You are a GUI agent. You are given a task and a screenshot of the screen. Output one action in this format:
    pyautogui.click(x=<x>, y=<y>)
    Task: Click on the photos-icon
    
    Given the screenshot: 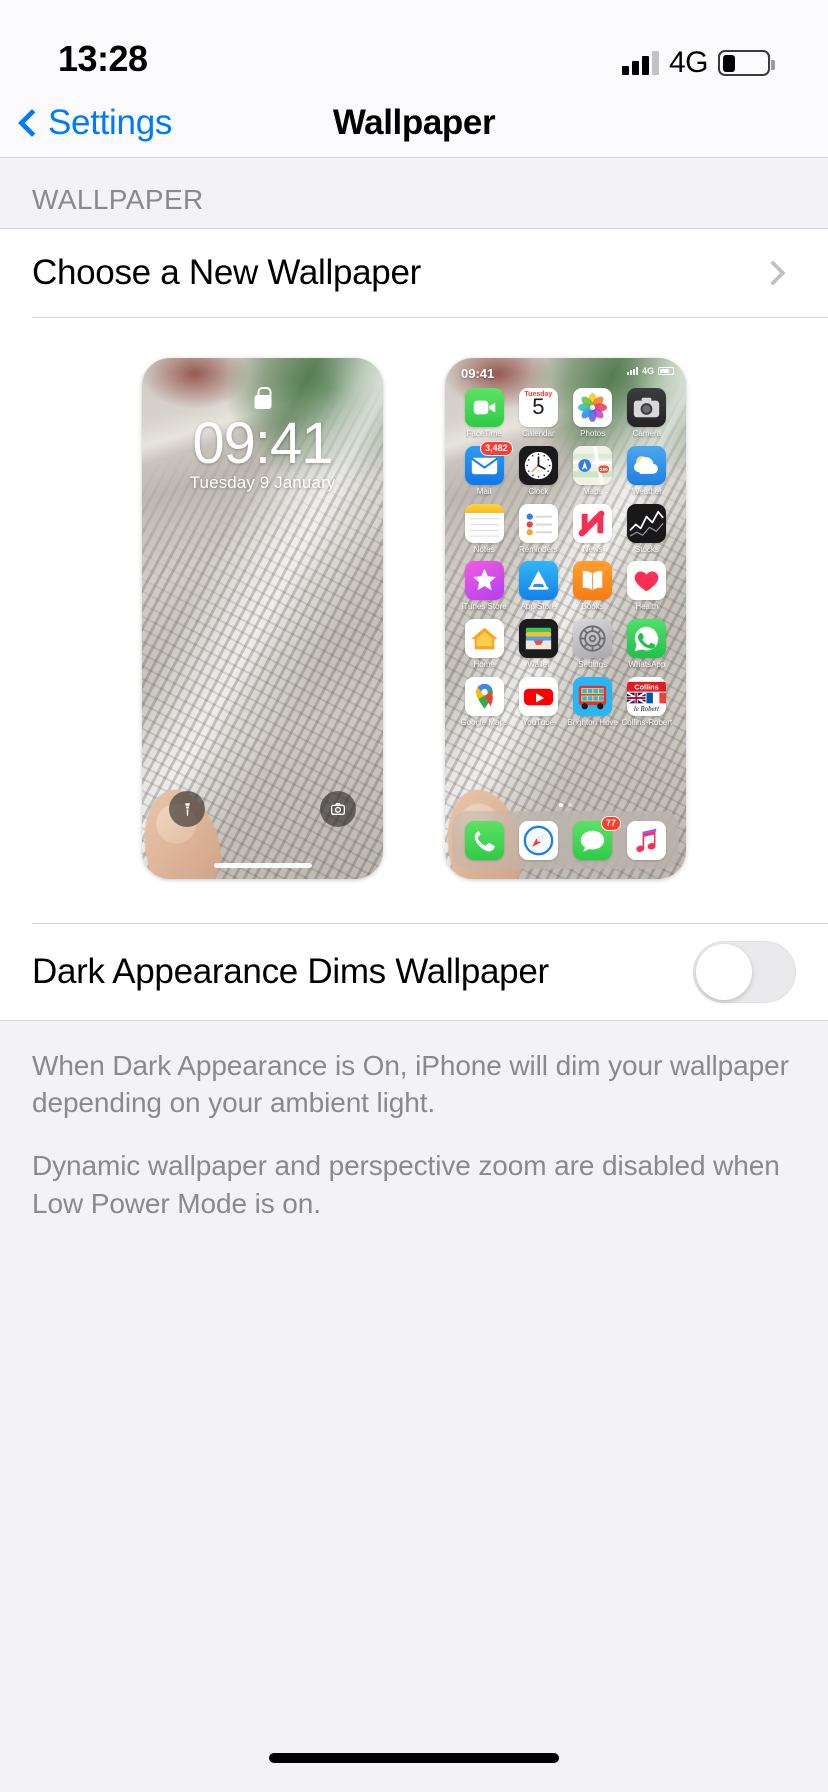 What is the action you would take?
    pyautogui.click(x=593, y=407)
    